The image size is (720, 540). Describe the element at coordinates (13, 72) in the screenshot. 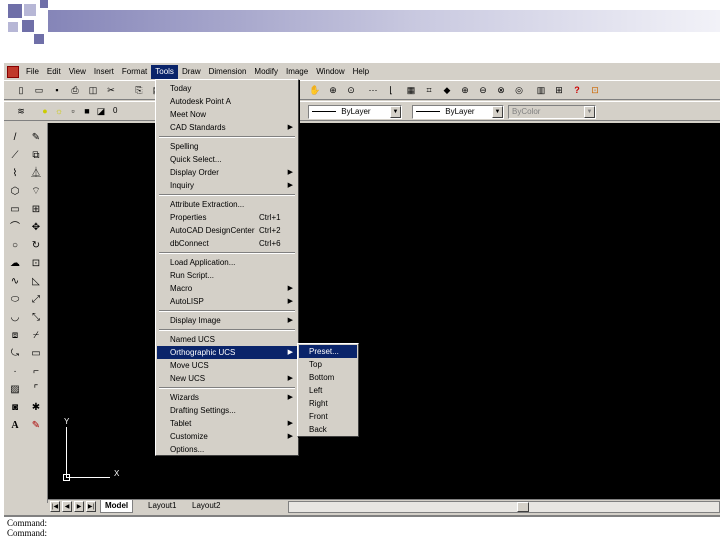

I see `app-icon` at that location.